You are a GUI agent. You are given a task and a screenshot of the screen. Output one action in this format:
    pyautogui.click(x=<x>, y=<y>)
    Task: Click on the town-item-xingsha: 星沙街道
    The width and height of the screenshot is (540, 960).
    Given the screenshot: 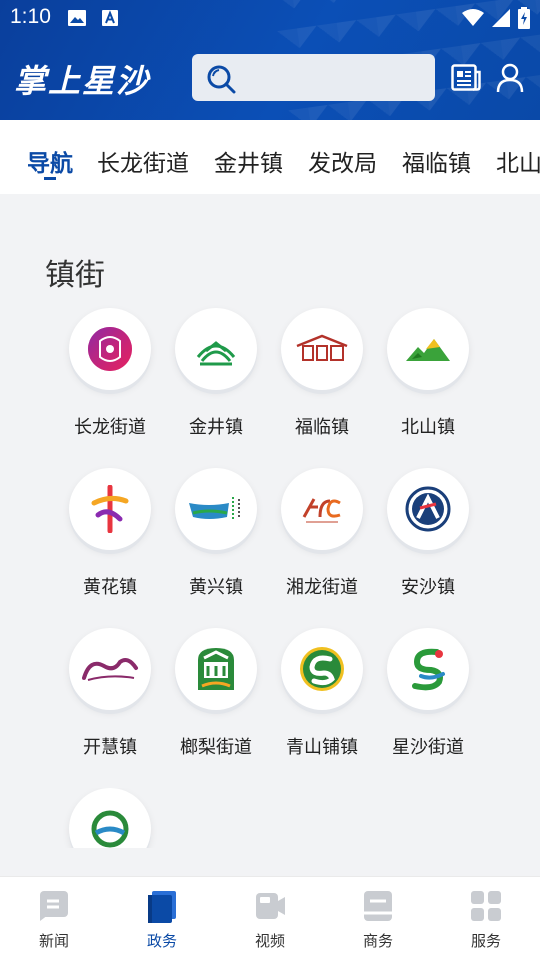 What is the action you would take?
    pyautogui.click(x=428, y=703)
    